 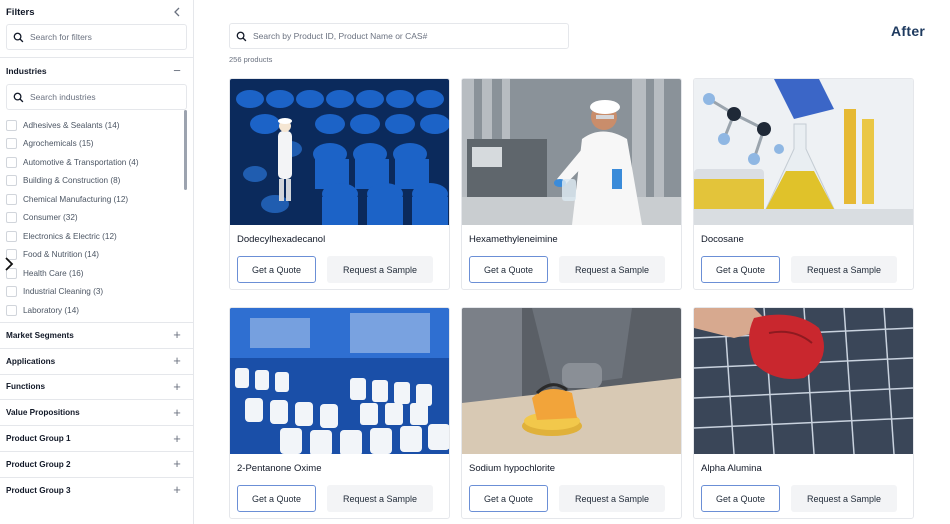 I want to click on industry-item: Automotive & Transportation (4), so click(x=96, y=162).